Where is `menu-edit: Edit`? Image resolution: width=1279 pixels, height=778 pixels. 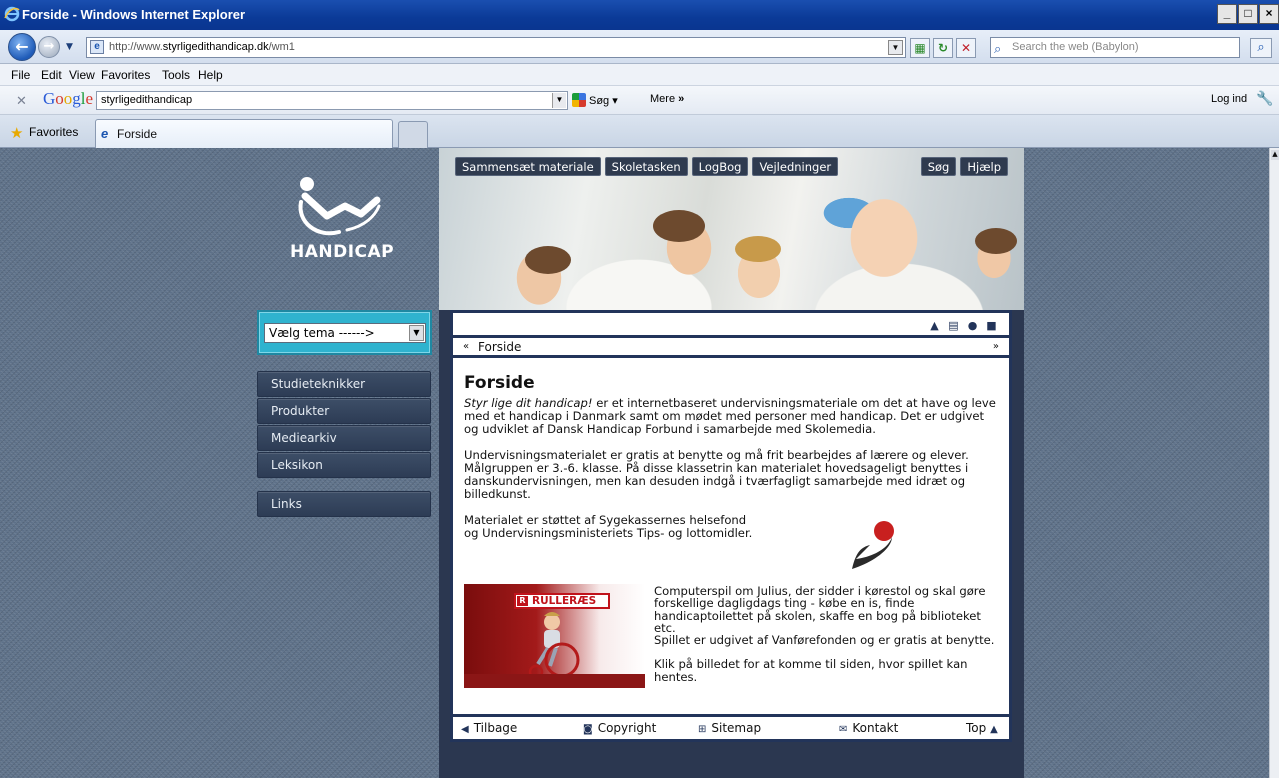
menu-edit: Edit is located at coordinates (51, 75).